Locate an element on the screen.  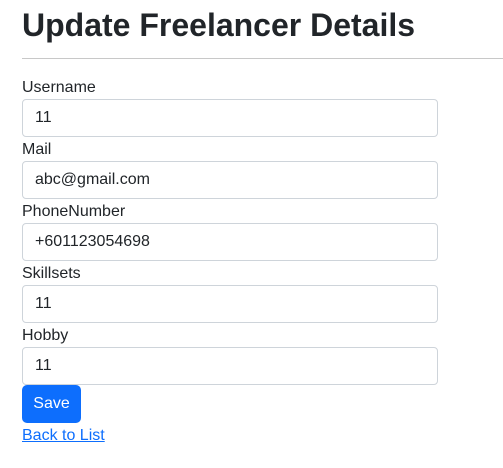
username-field-group: Username is located at coordinates (230, 107).